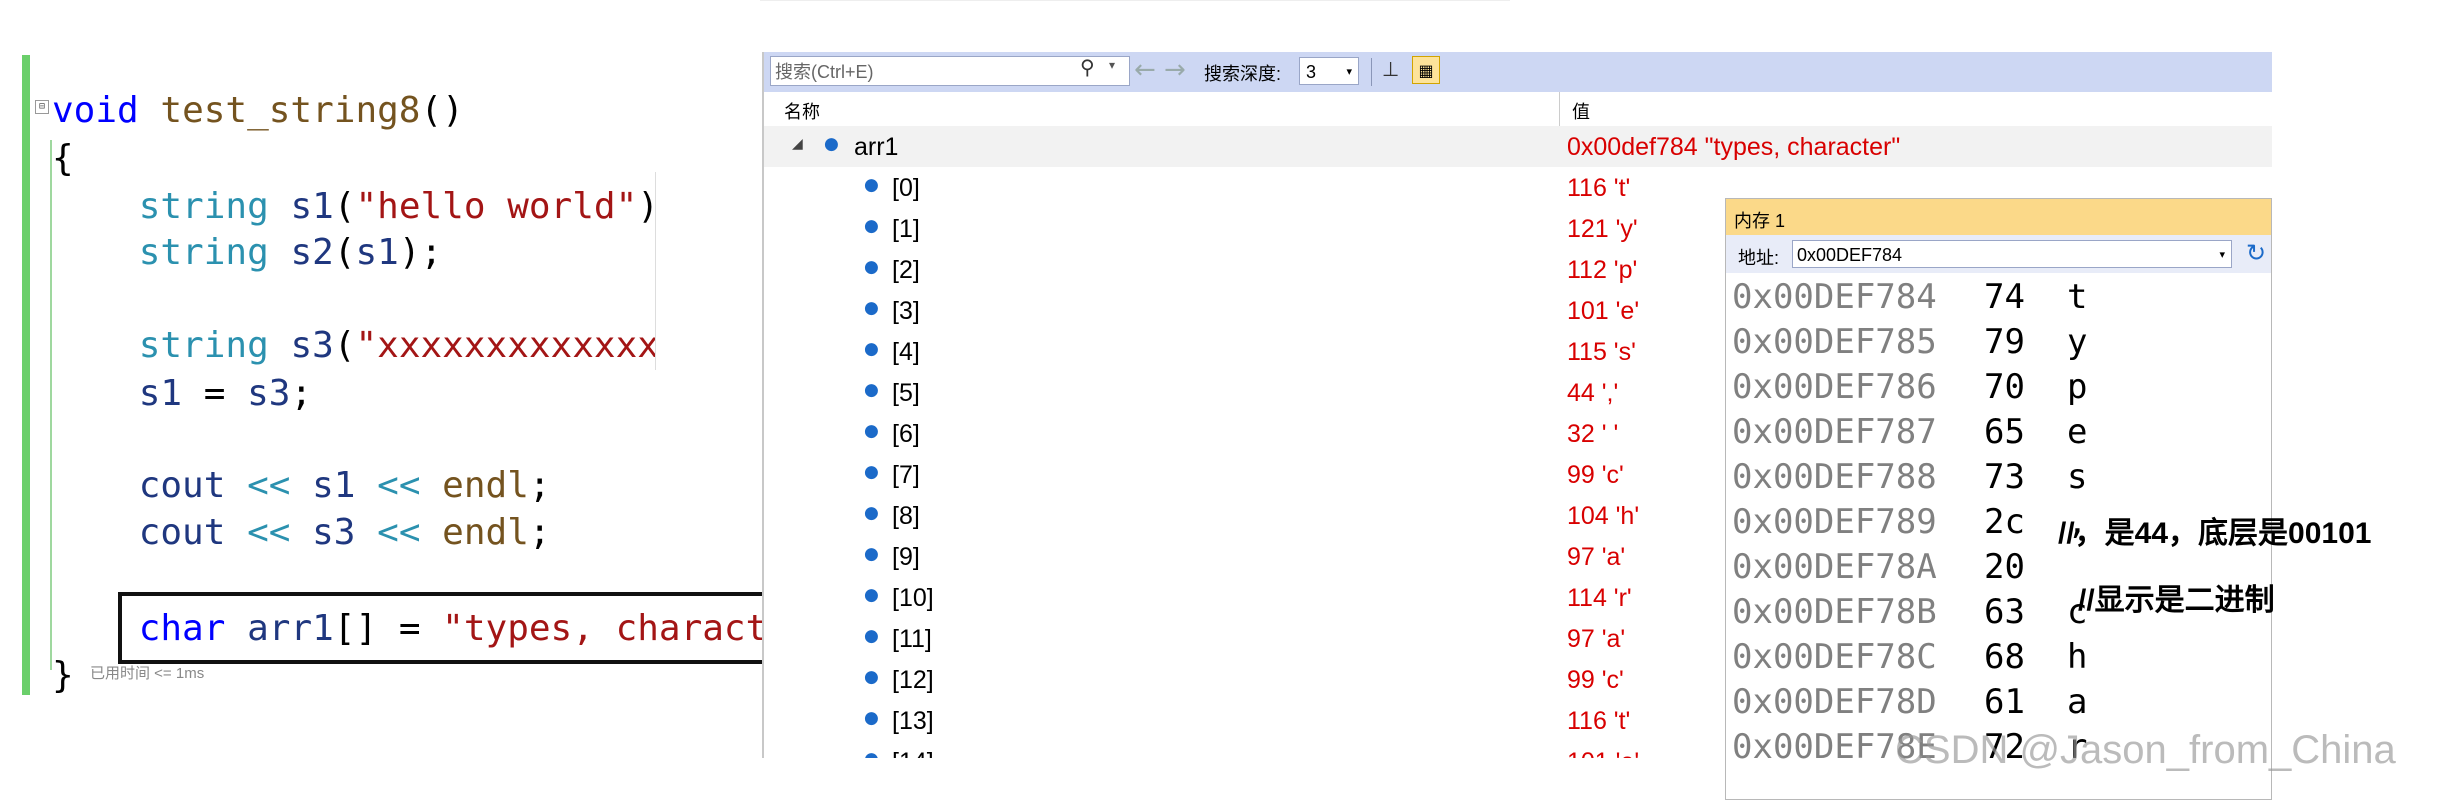  I want to click on memory-hex: 70, so click(2004, 387).